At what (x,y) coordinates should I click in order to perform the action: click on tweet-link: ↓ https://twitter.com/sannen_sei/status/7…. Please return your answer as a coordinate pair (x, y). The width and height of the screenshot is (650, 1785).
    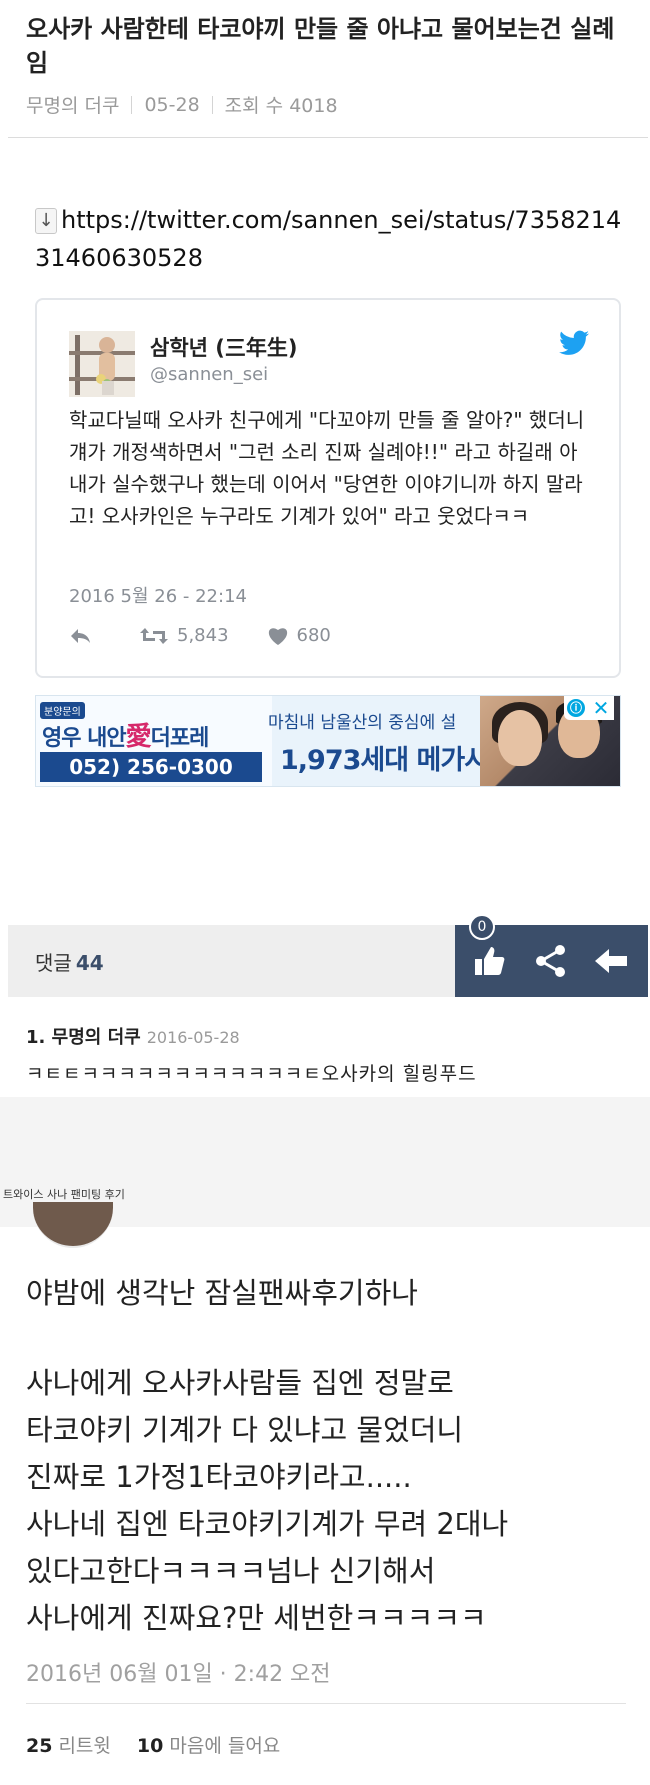
    Looking at the image, I should click on (330, 239).